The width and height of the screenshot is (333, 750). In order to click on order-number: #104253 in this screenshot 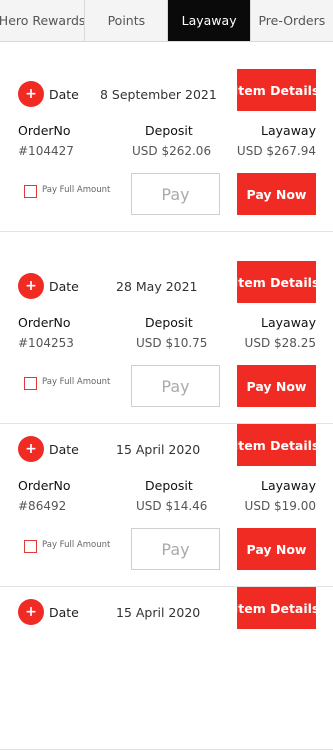, I will do `click(46, 343)`.